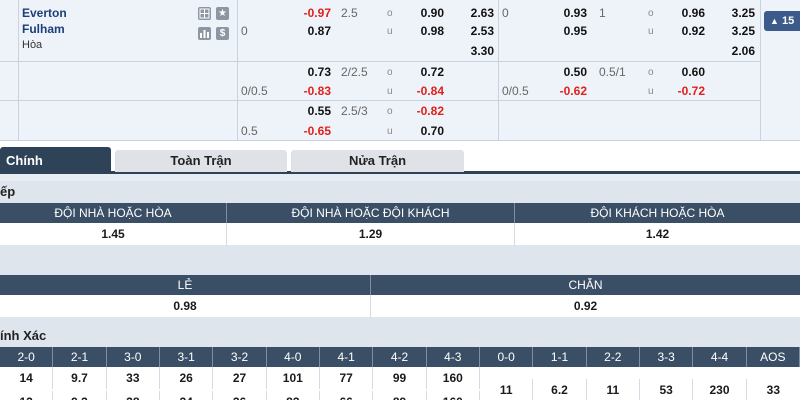  What do you see at coordinates (684, 91) in the screenshot?
I see `ht-under-odd-2: -0.72` at bounding box center [684, 91].